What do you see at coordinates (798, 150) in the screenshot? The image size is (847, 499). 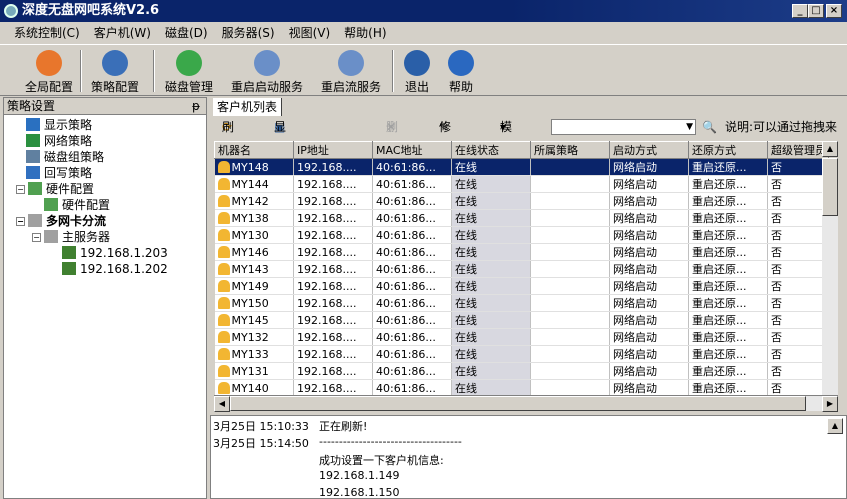 I see `column-header: 超级管理员` at bounding box center [798, 150].